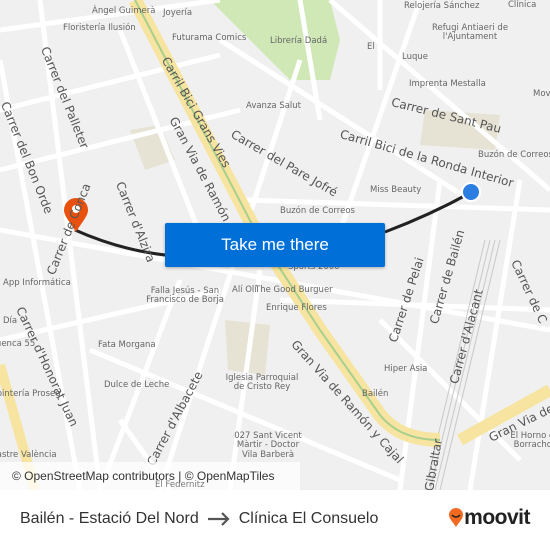  What do you see at coordinates (99, 28) in the screenshot?
I see `poi-label: Floristería Ilusión` at bounding box center [99, 28].